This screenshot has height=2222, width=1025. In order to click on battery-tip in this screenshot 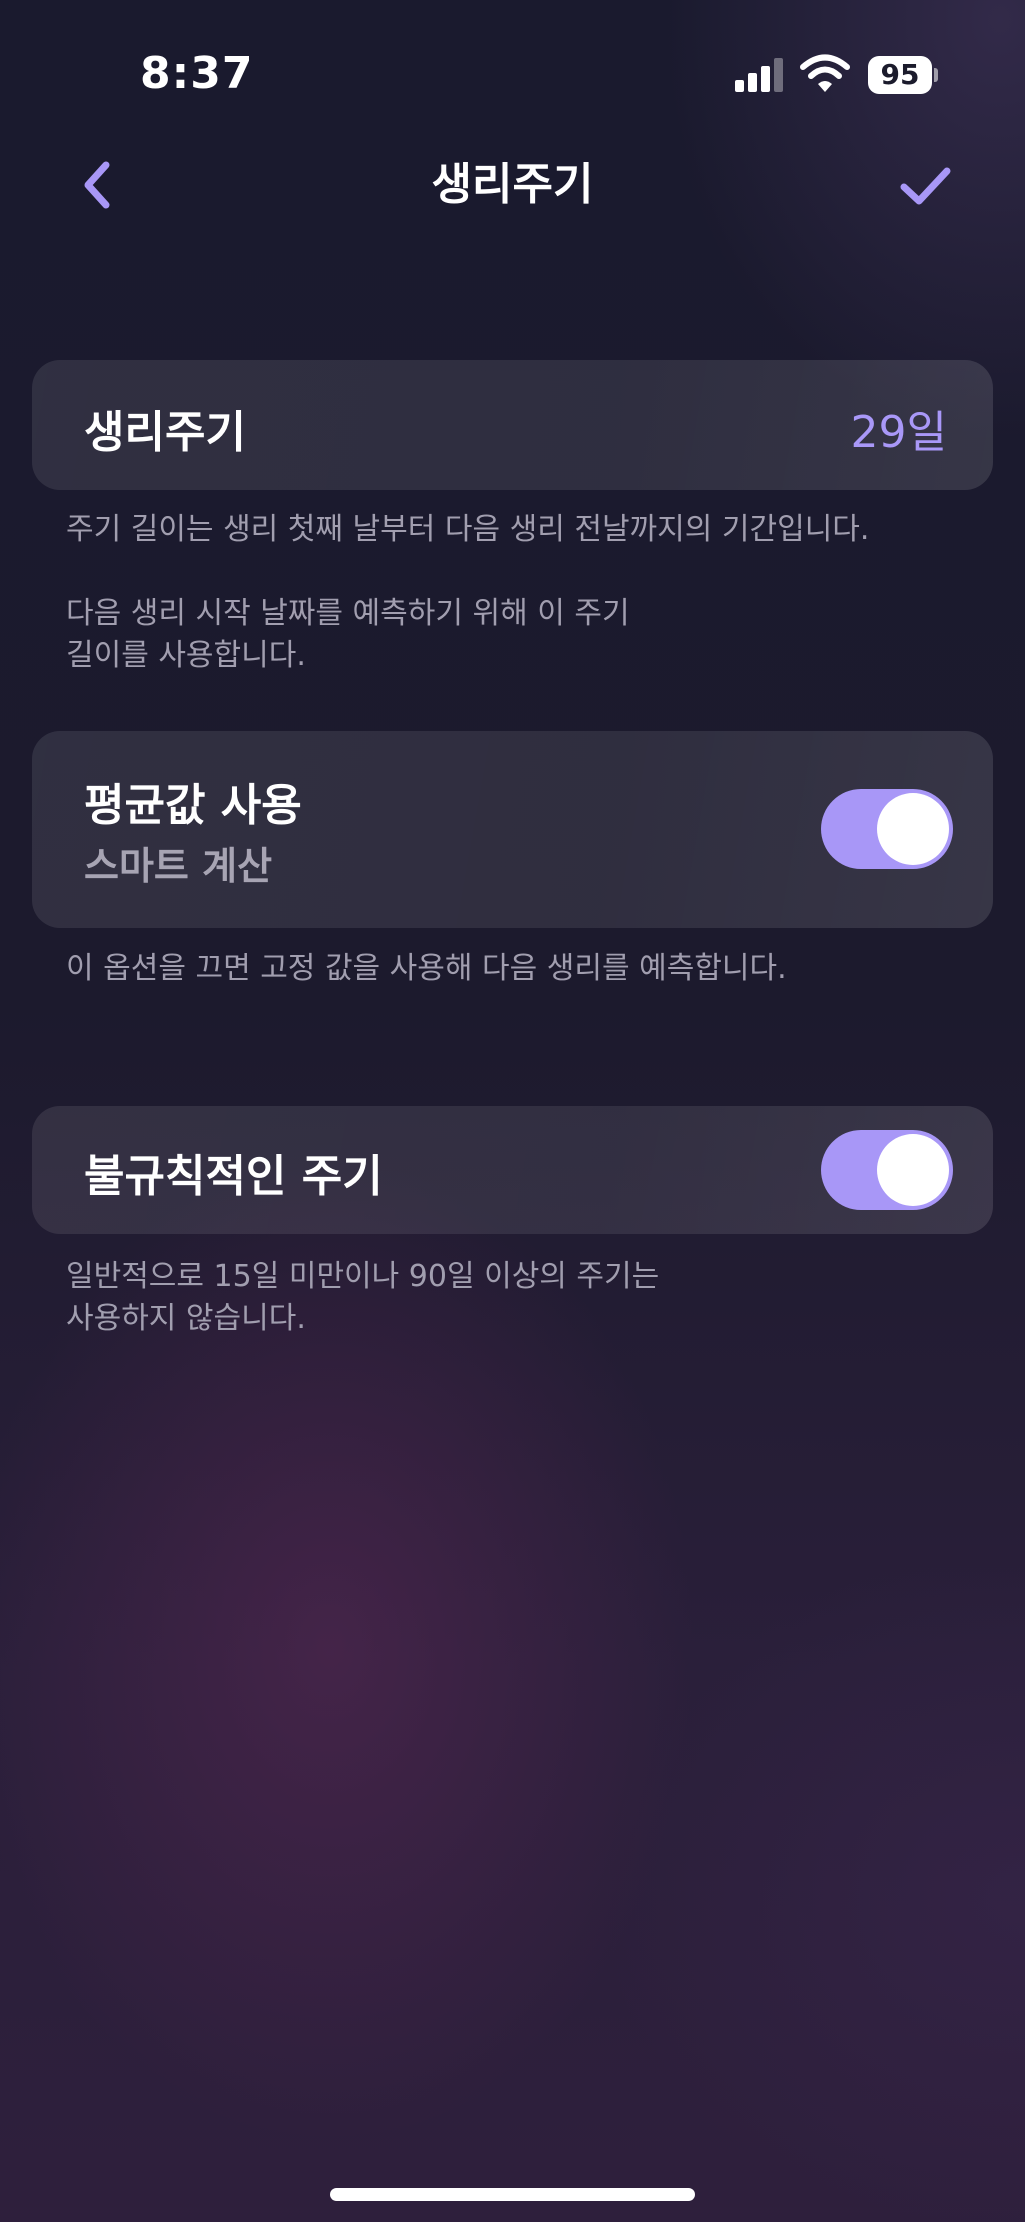, I will do `click(936, 75)`.